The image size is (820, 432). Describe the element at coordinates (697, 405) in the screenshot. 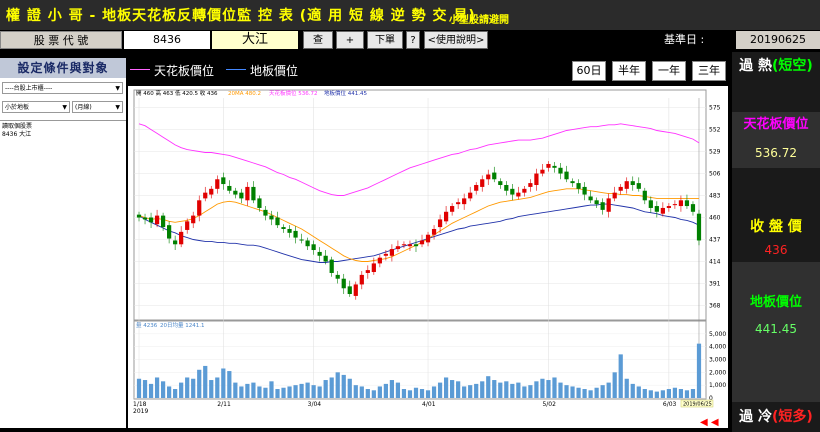

I see `date-marker: 2019/06/25` at that location.